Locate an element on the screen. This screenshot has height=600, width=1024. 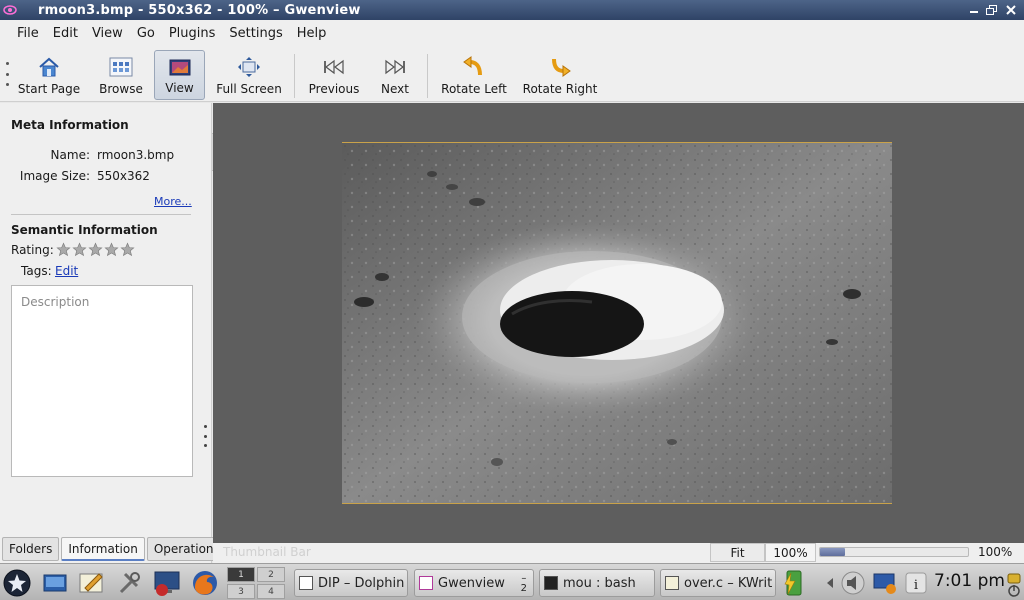
image-size-label: Image Size: is located at coordinates (54, 176).